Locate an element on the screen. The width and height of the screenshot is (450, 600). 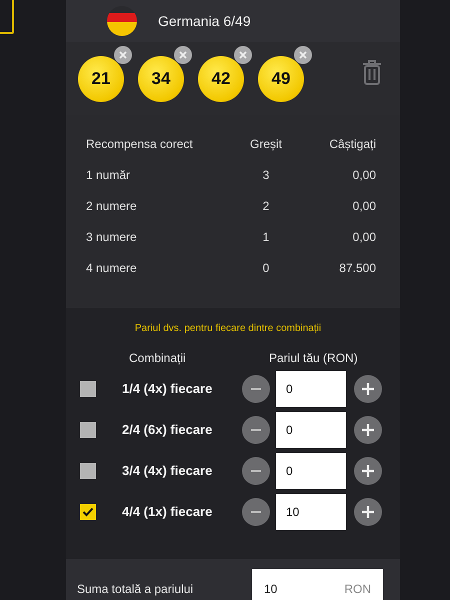
table-cell-text: 2 numere is located at coordinates (112, 206).